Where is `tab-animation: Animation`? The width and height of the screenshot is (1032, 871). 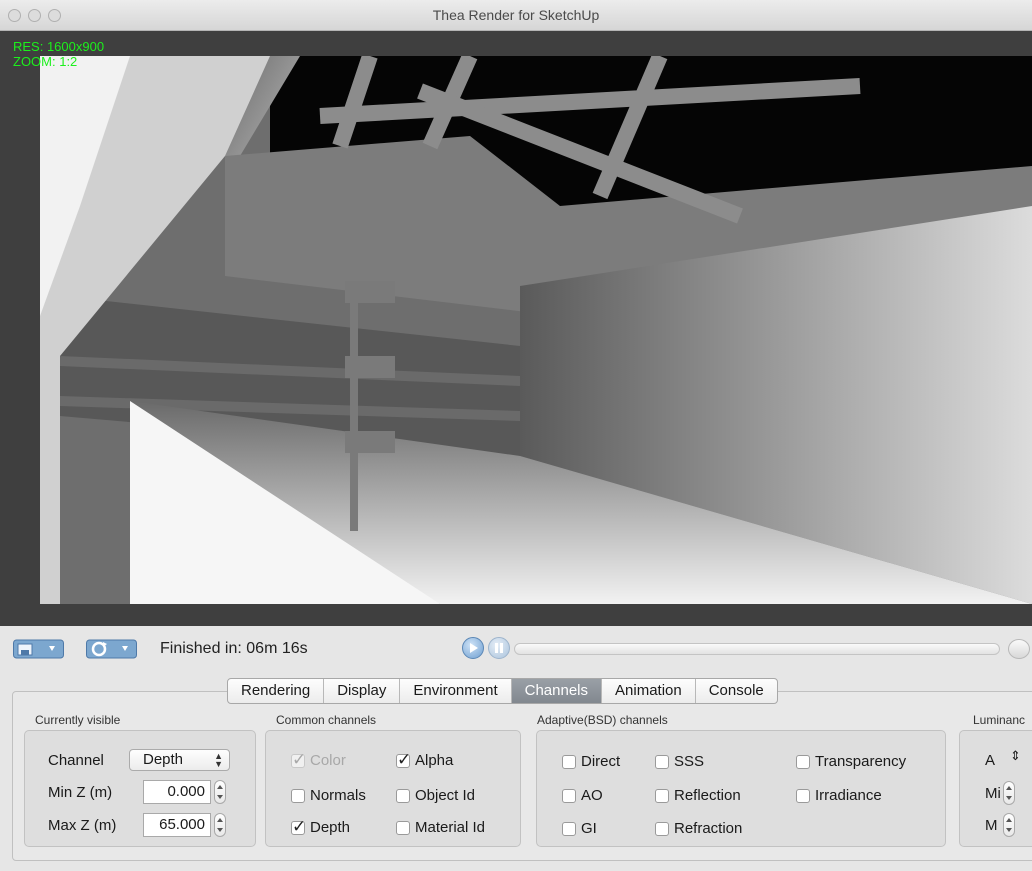 tab-animation: Animation is located at coordinates (649, 691).